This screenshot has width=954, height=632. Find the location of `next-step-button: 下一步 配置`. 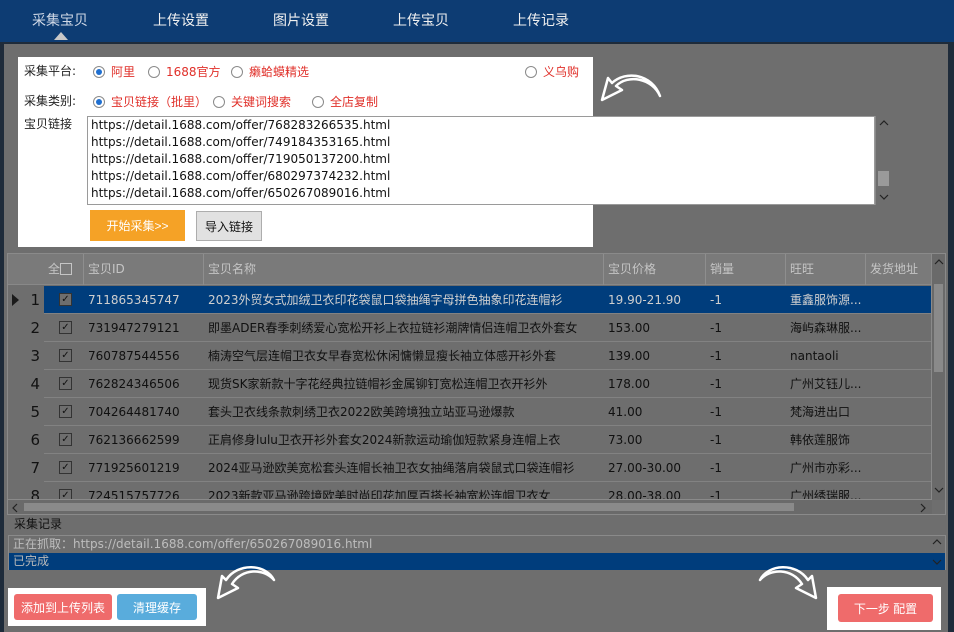

next-step-button: 下一步 配置 is located at coordinates (885, 608).